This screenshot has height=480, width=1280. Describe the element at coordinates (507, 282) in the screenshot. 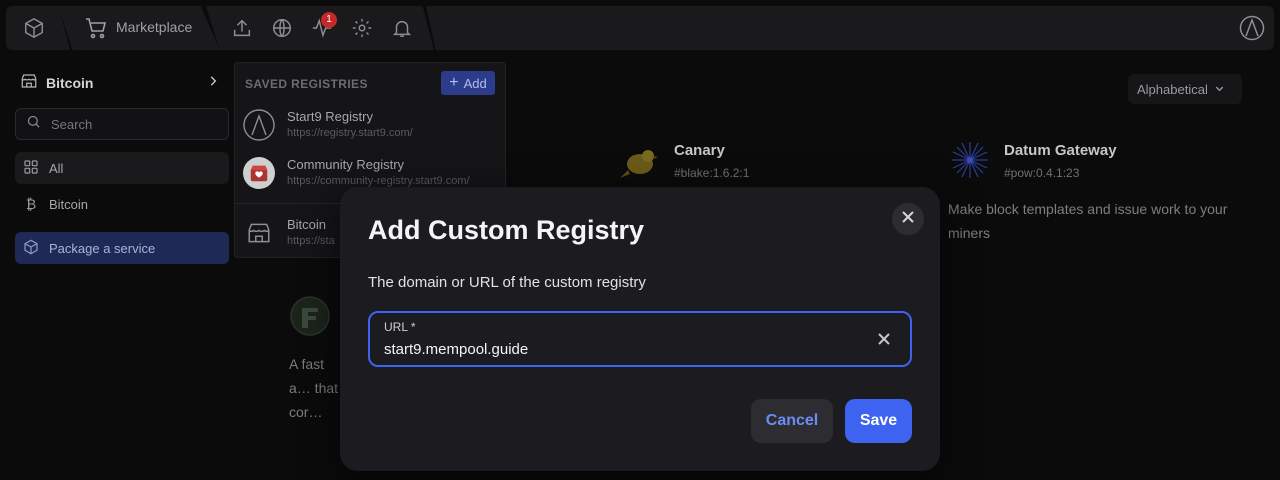

I see `dialog-description: The domain or URL of the custom registry` at that location.